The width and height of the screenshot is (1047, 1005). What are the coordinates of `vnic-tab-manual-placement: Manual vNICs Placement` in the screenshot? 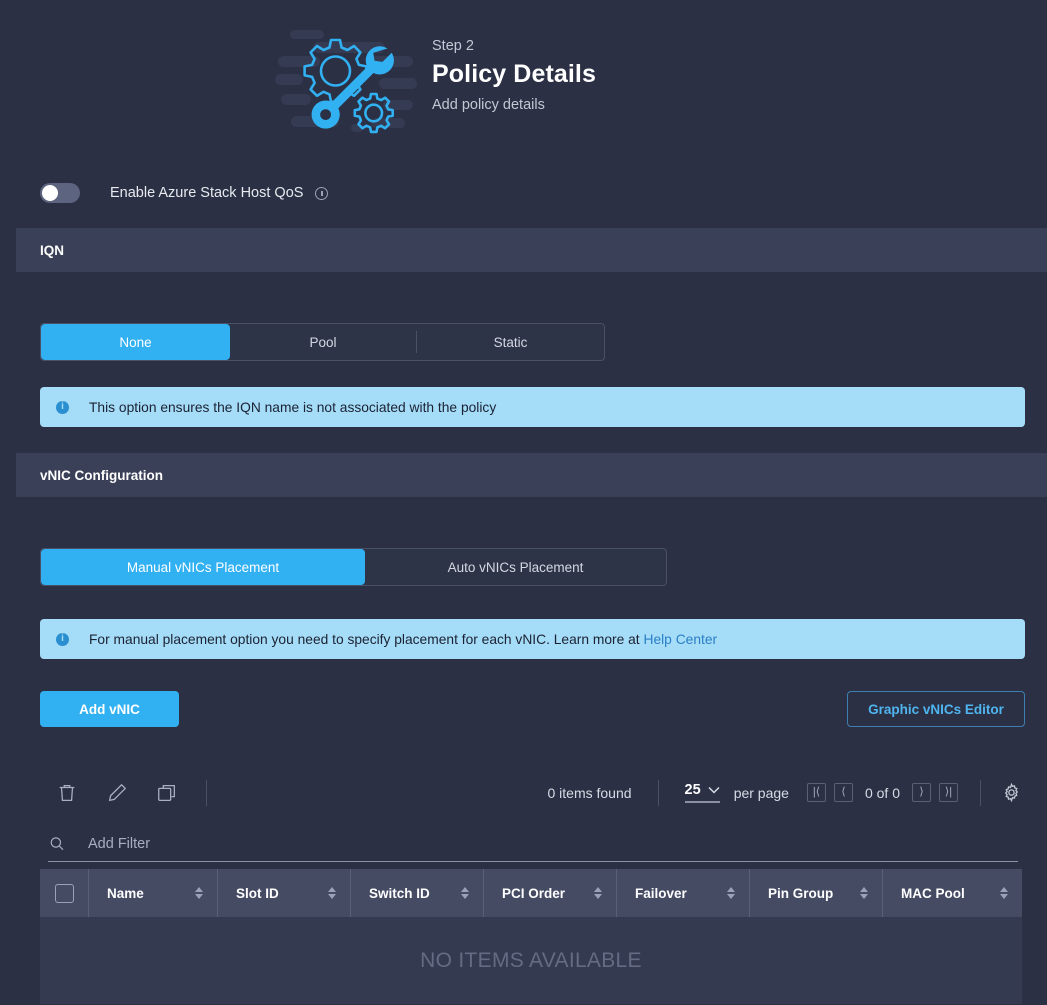 It's located at (203, 567).